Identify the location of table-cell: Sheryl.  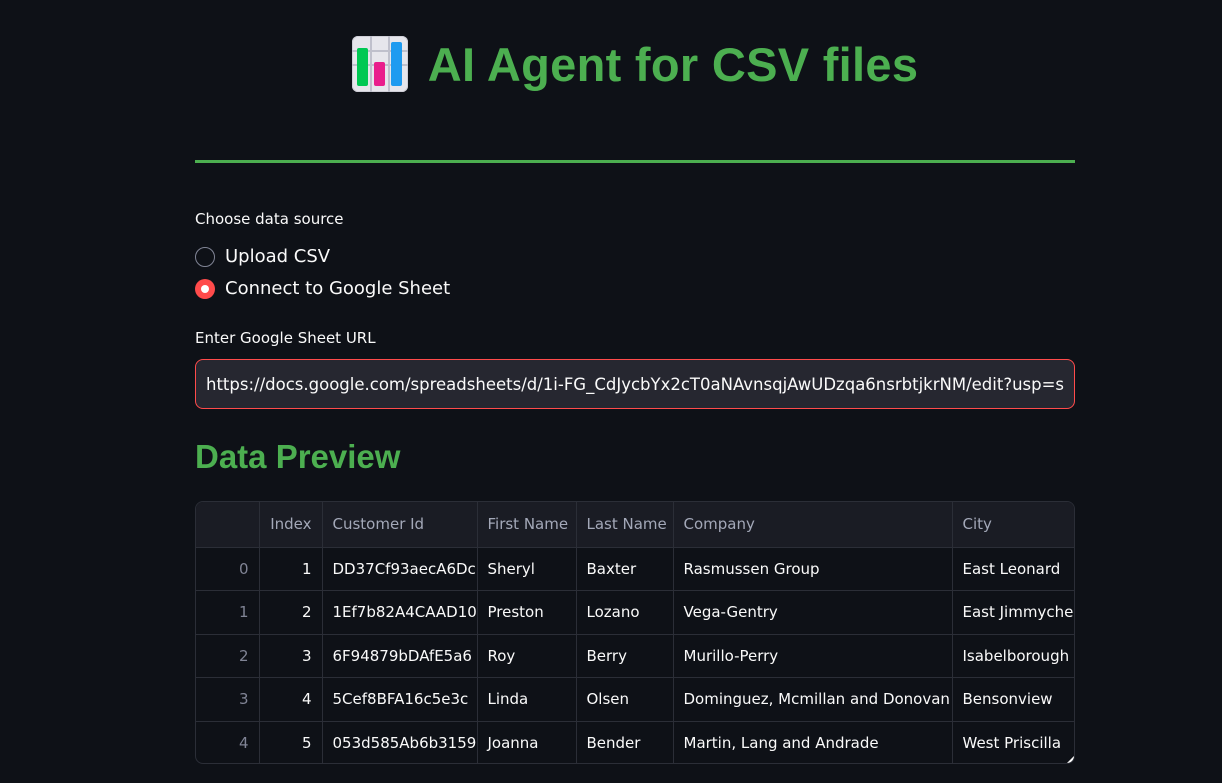
(527, 569).